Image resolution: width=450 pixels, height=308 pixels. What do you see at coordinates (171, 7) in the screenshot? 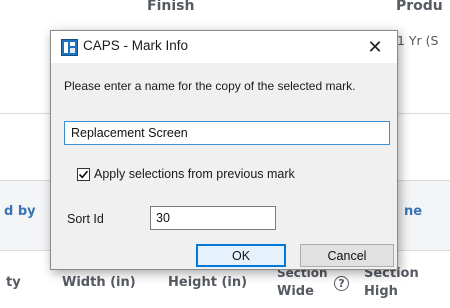
I see `column-header-finish: Finish` at bounding box center [171, 7].